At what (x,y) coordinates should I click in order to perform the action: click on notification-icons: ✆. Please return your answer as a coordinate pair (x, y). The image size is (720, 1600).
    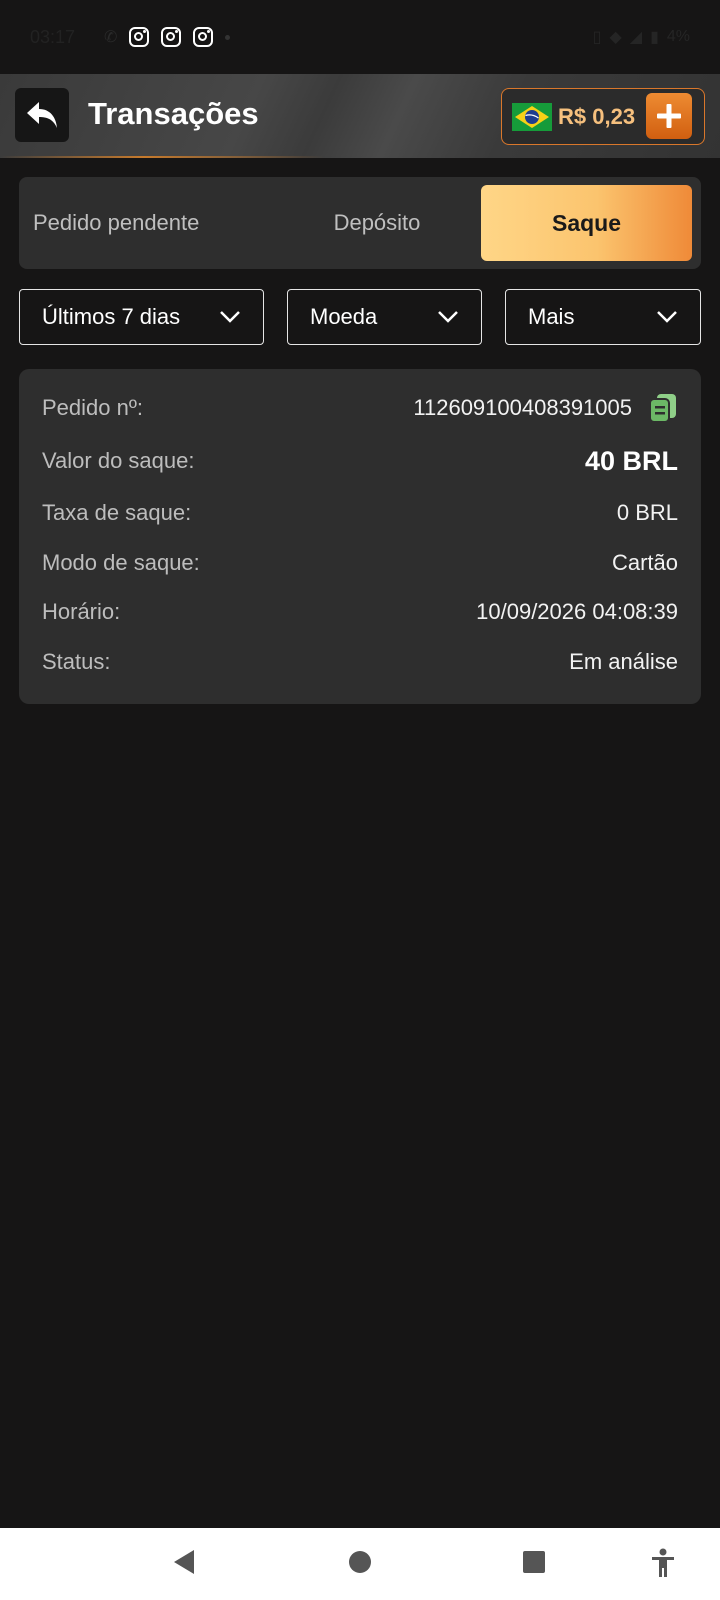
    Looking at the image, I should click on (167, 37).